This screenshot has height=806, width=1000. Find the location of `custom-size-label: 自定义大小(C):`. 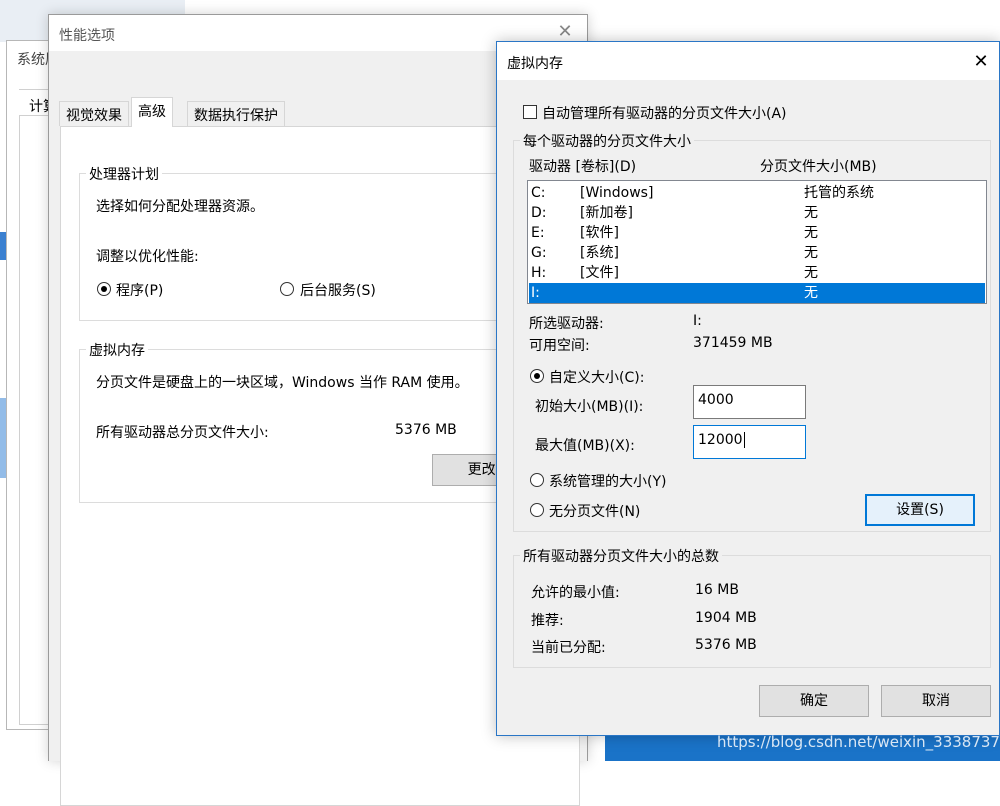

custom-size-label: 自定义大小(C): is located at coordinates (596, 377).